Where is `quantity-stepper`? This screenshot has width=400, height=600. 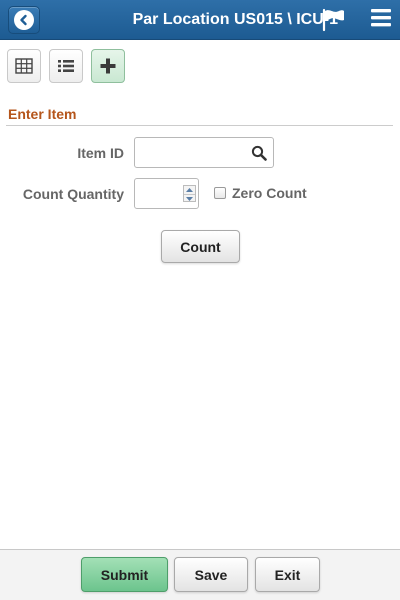
quantity-stepper is located at coordinates (189, 193).